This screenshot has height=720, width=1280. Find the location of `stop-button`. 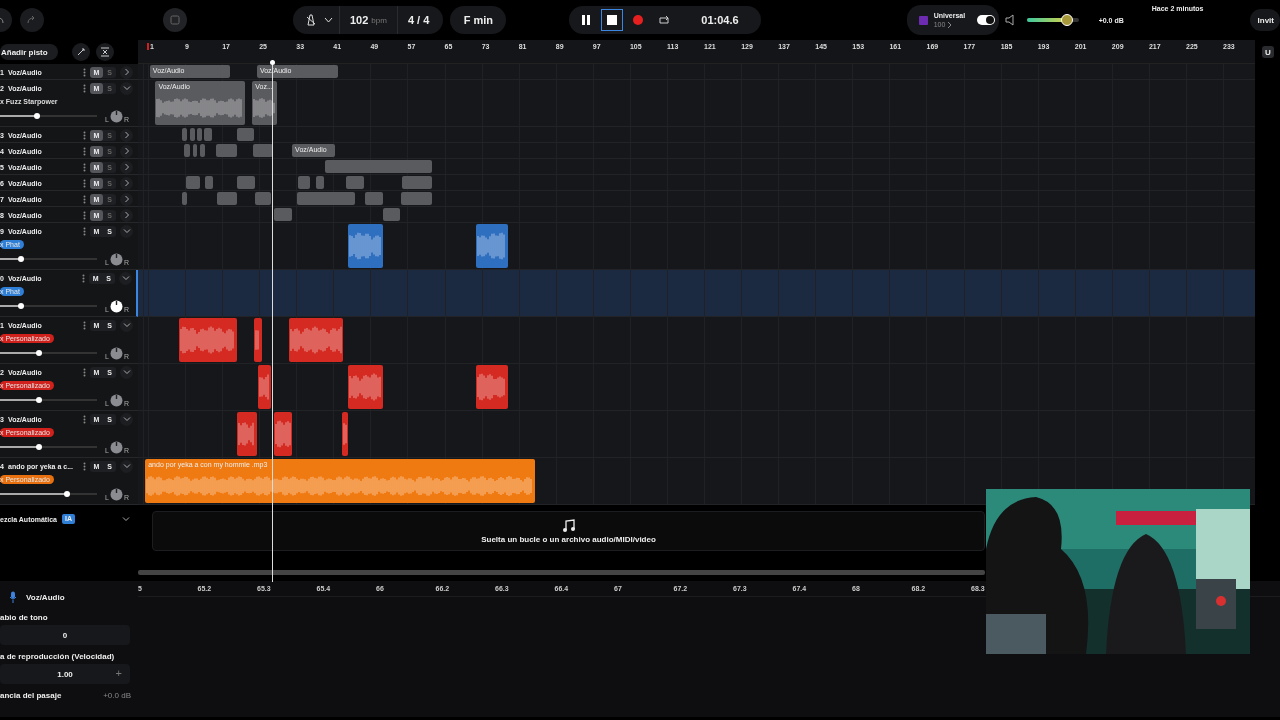

stop-button is located at coordinates (612, 20).